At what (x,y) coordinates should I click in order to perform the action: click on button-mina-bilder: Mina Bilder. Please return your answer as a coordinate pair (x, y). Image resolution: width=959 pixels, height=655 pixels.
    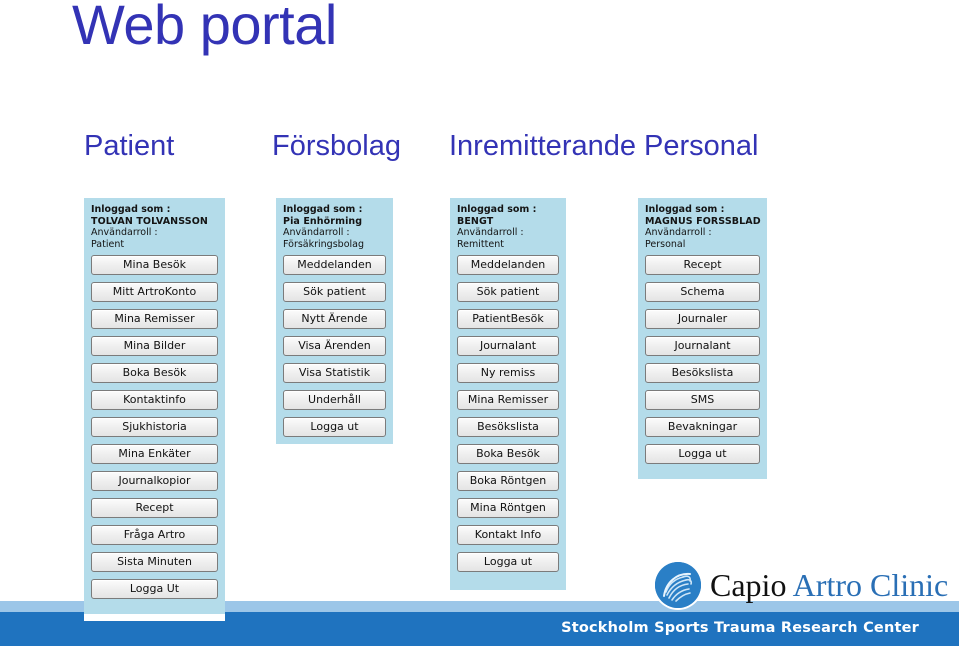
    Looking at the image, I should click on (154, 346).